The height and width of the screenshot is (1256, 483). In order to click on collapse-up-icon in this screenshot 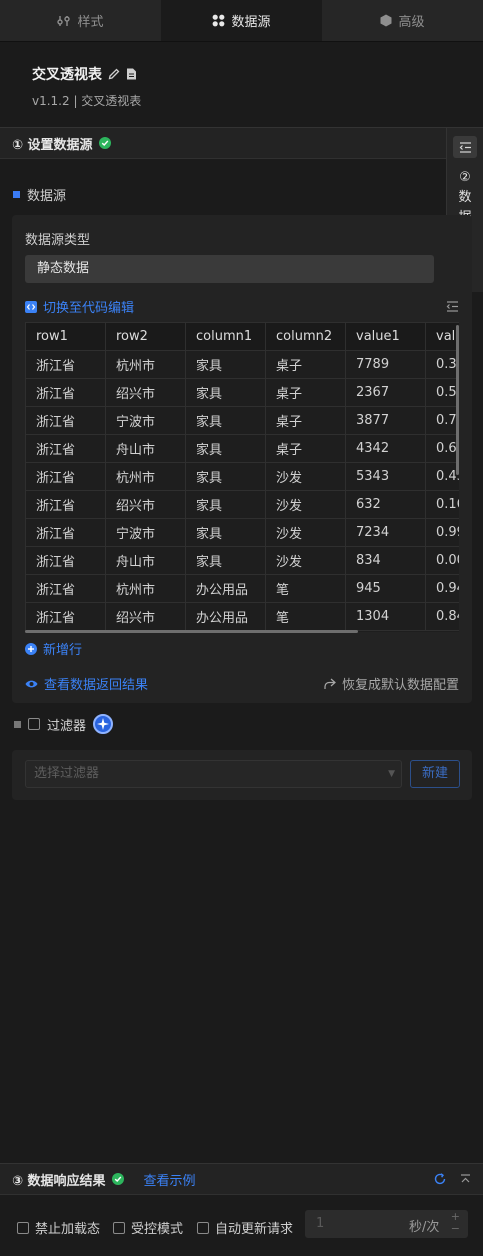, I will do `click(465, 1179)`.